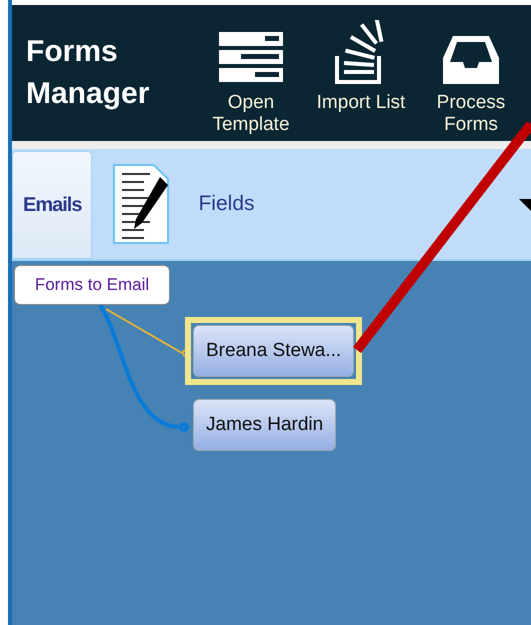 The height and width of the screenshot is (625, 531). Describe the element at coordinates (264, 425) in the screenshot. I see `node: James Hardin` at that location.